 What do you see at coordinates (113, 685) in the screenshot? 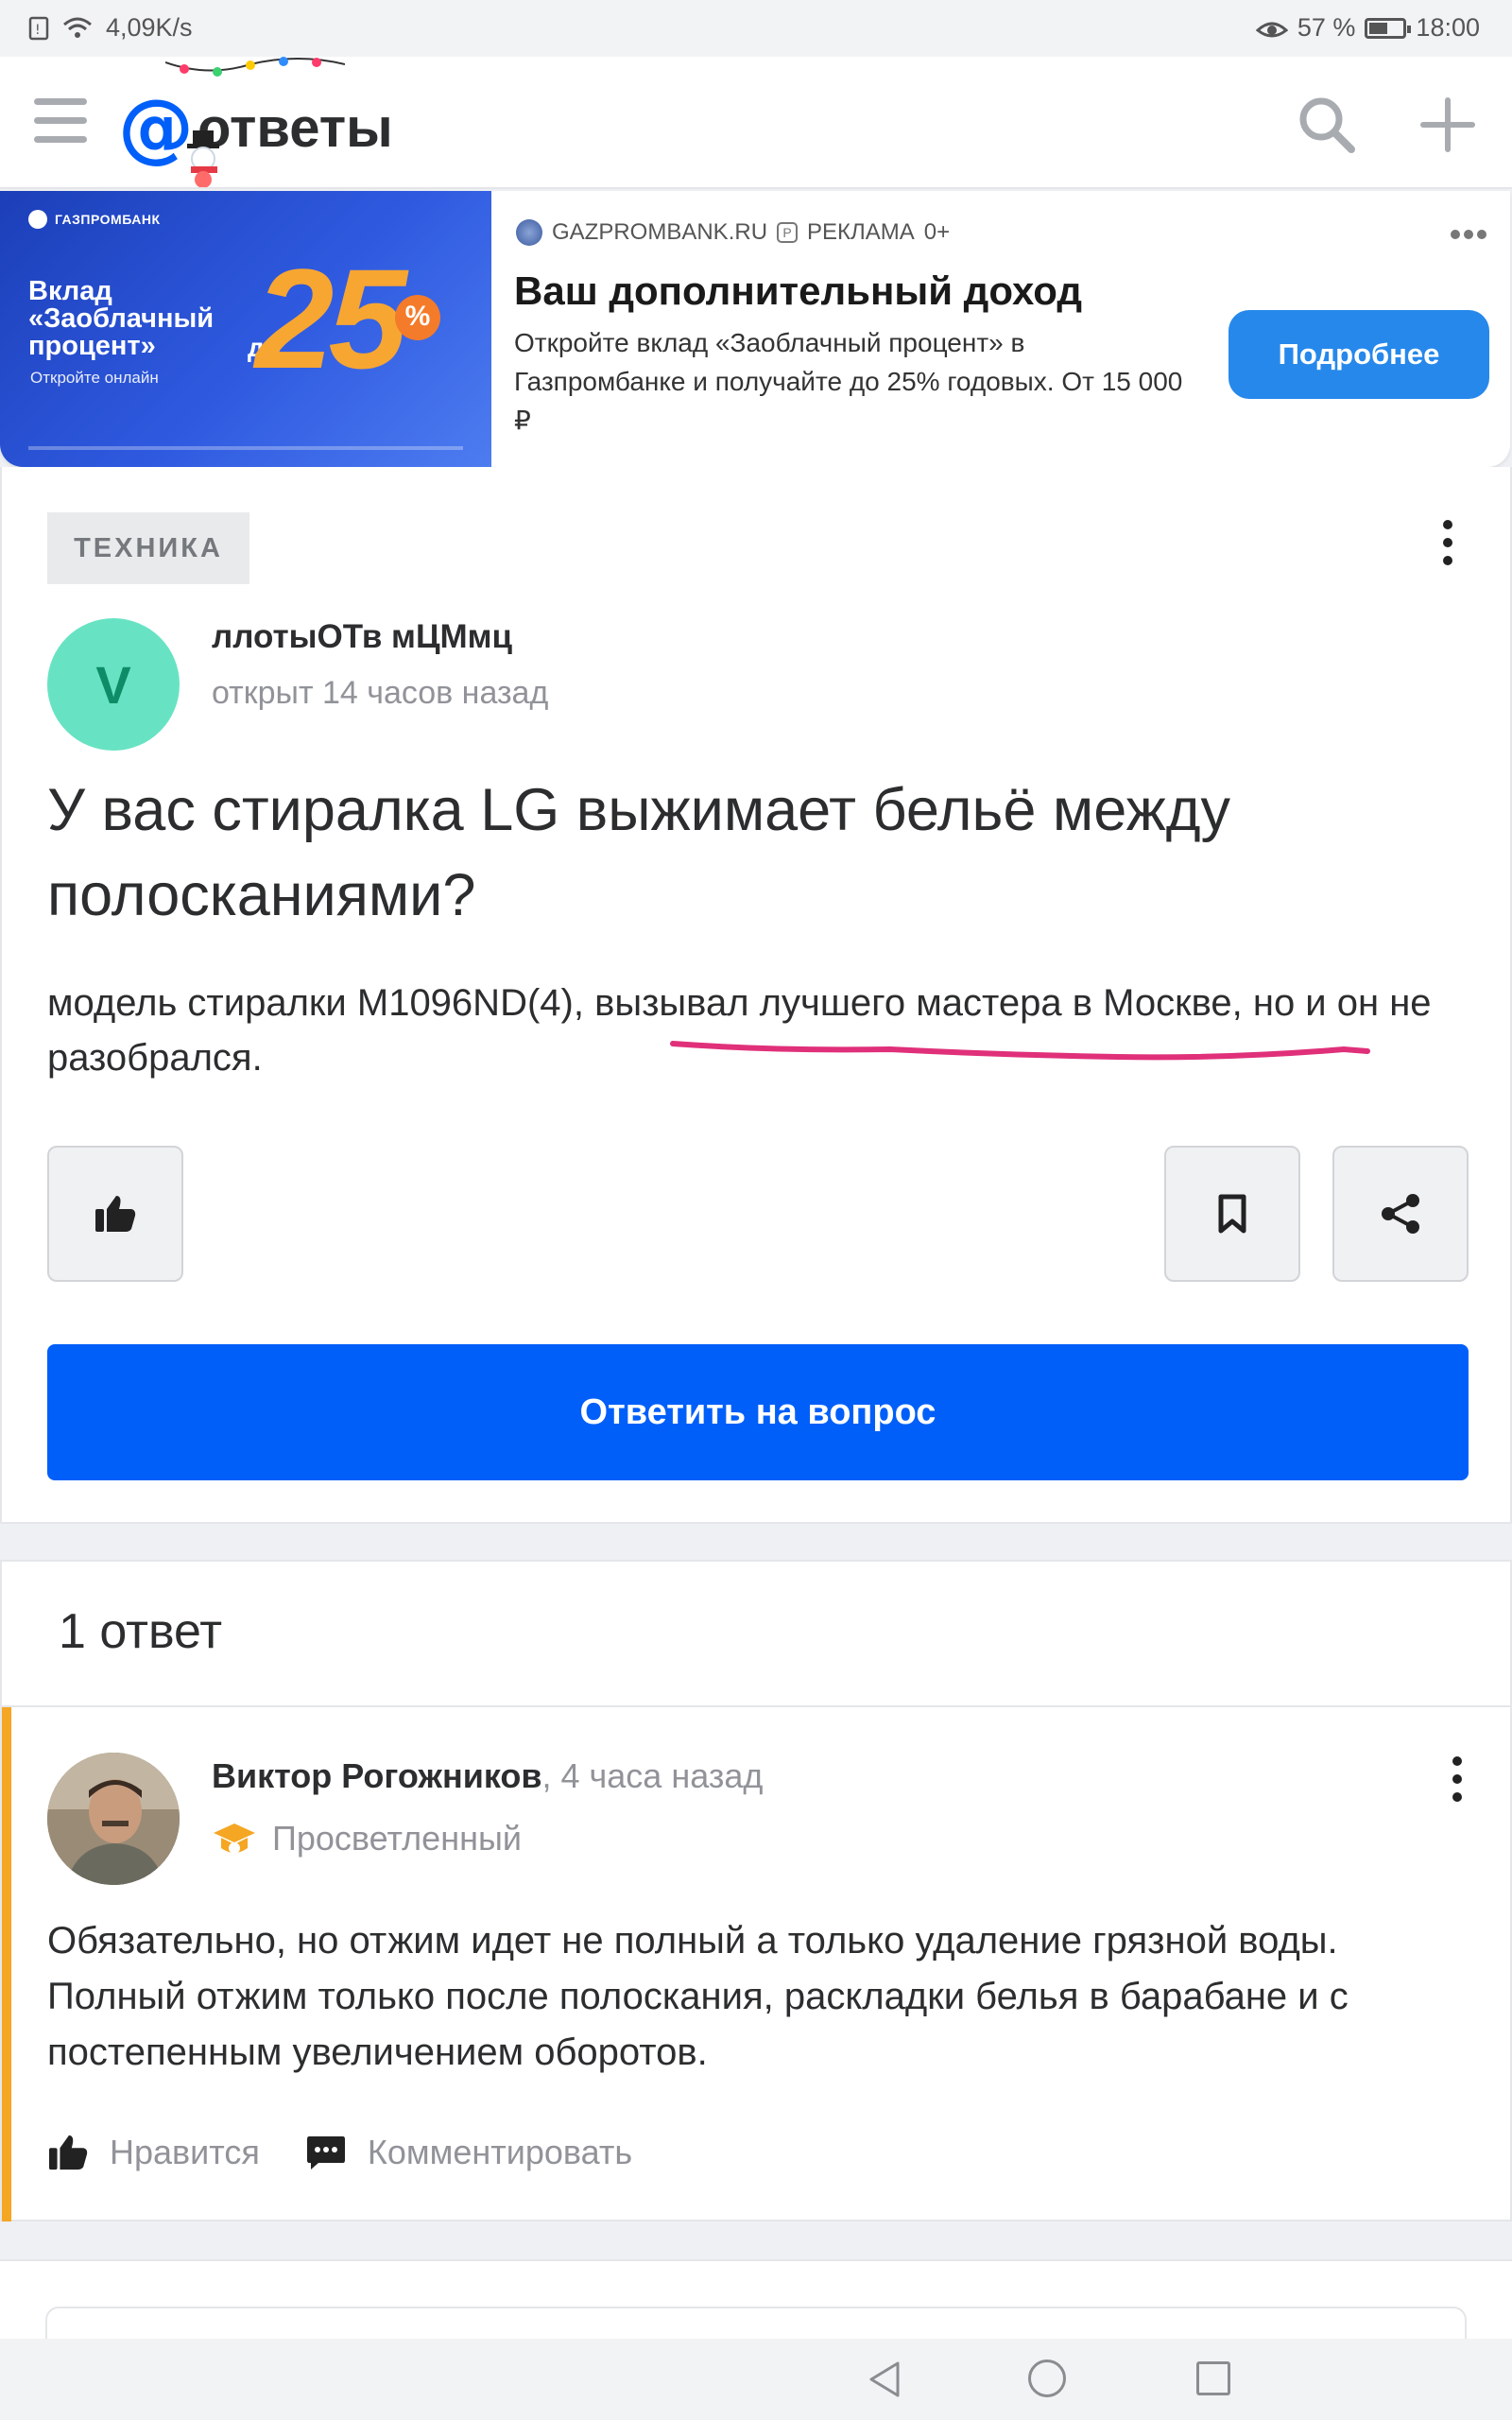
I see `avatar: V` at bounding box center [113, 685].